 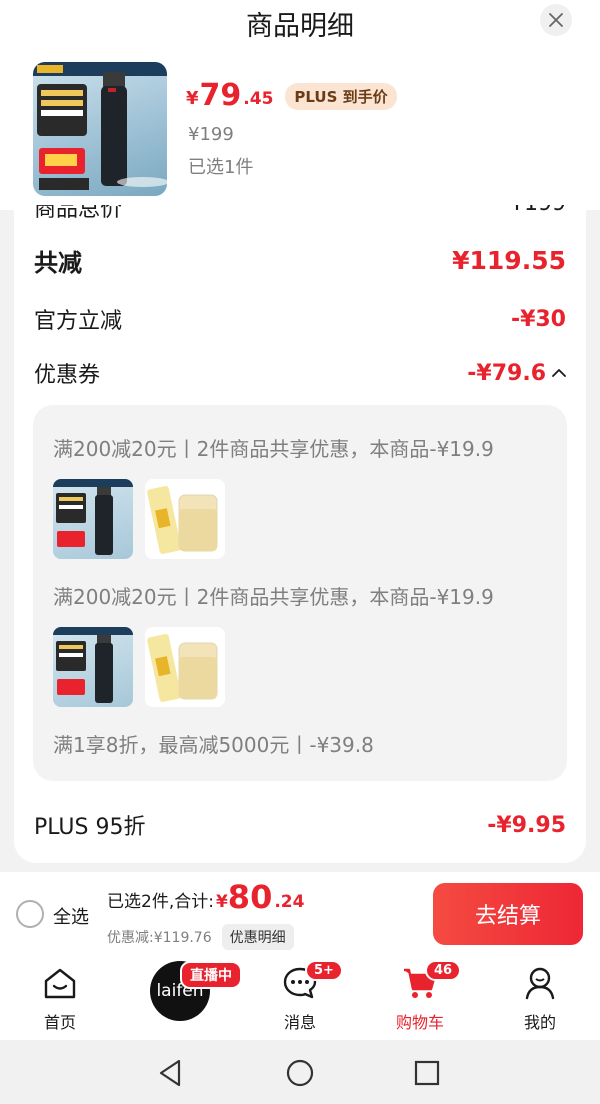 I want to click on home-icon, so click(x=60, y=983).